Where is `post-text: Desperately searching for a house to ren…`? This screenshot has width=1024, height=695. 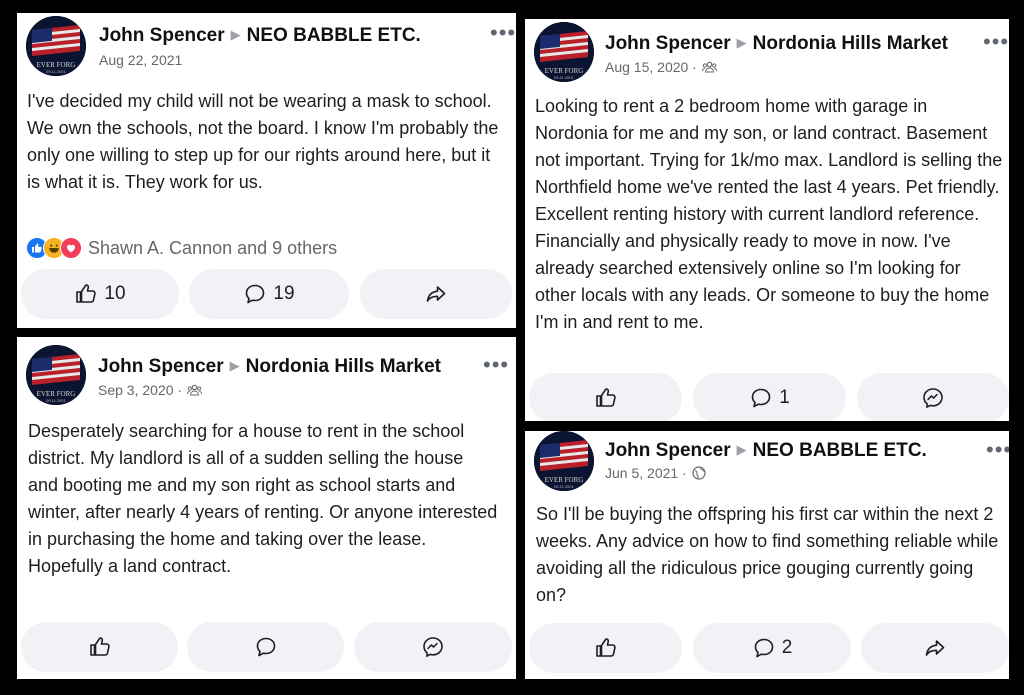 post-text: Desperately searching for a house to ren… is located at coordinates (263, 498).